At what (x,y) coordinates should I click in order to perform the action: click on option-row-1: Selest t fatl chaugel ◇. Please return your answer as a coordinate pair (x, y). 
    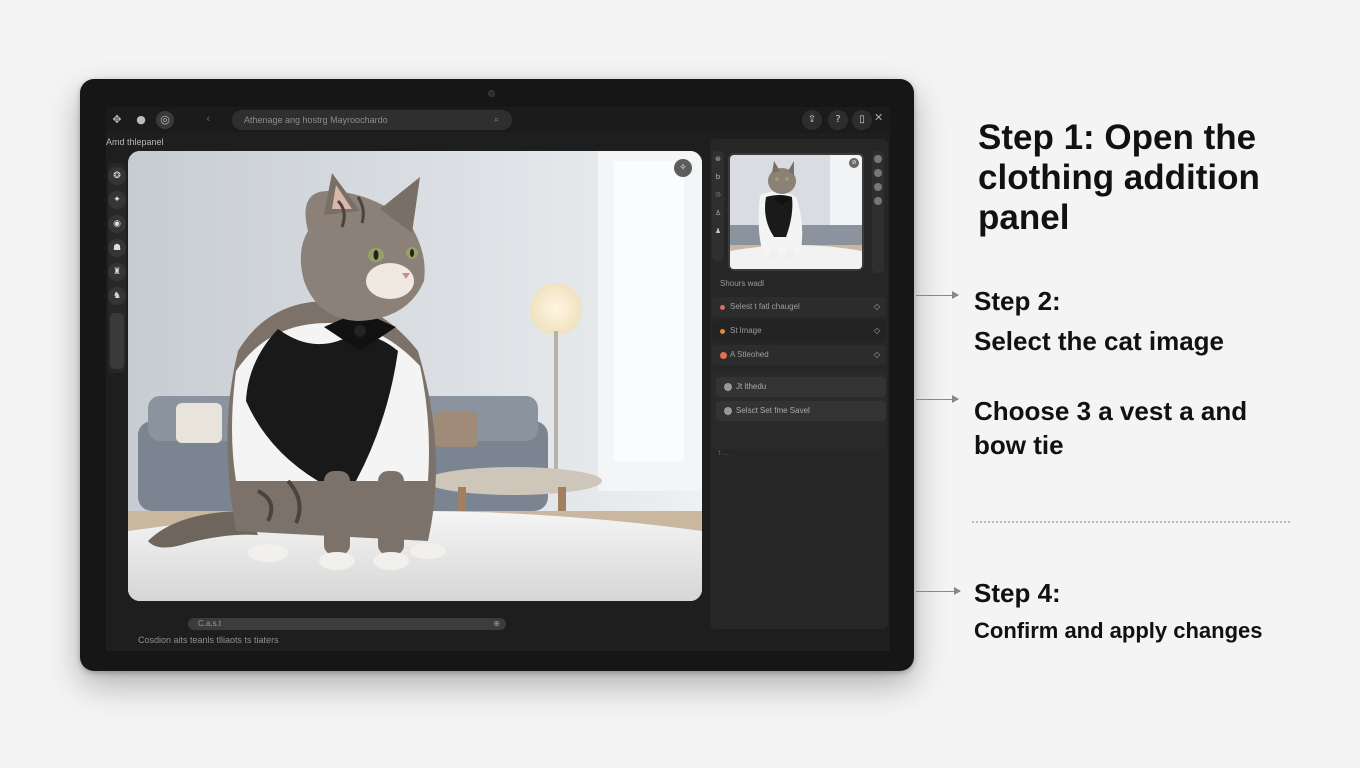
    Looking at the image, I should click on (799, 307).